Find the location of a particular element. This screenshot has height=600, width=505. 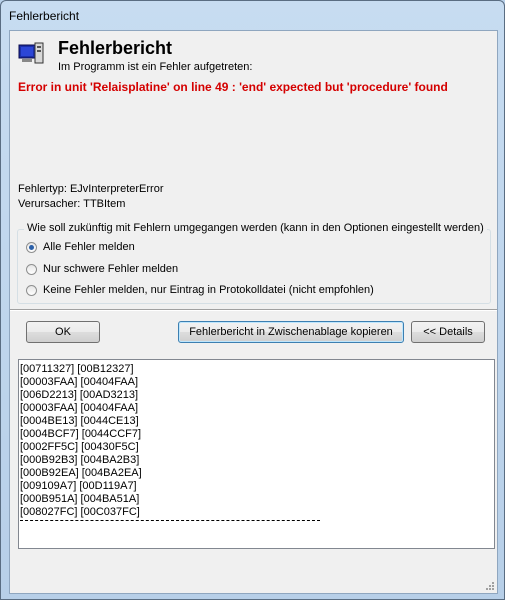

computer-monitor-icon is located at coordinates (31, 53).